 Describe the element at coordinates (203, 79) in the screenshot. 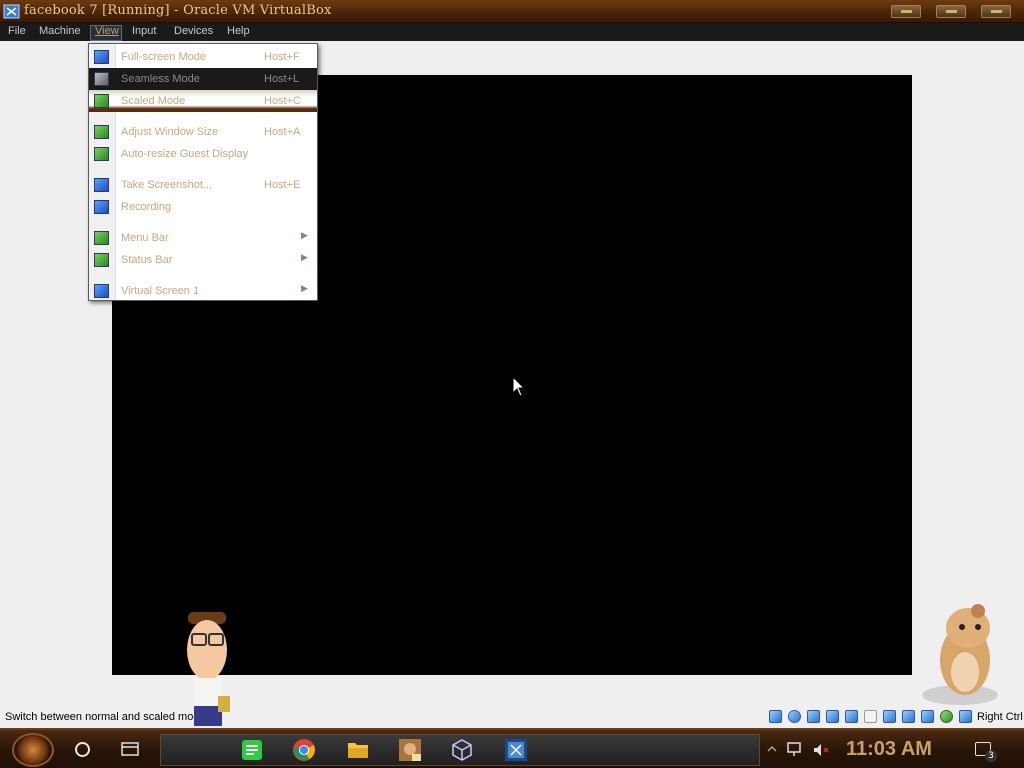

I see `menu-item-seamless: Seamless Mode Host+L` at that location.